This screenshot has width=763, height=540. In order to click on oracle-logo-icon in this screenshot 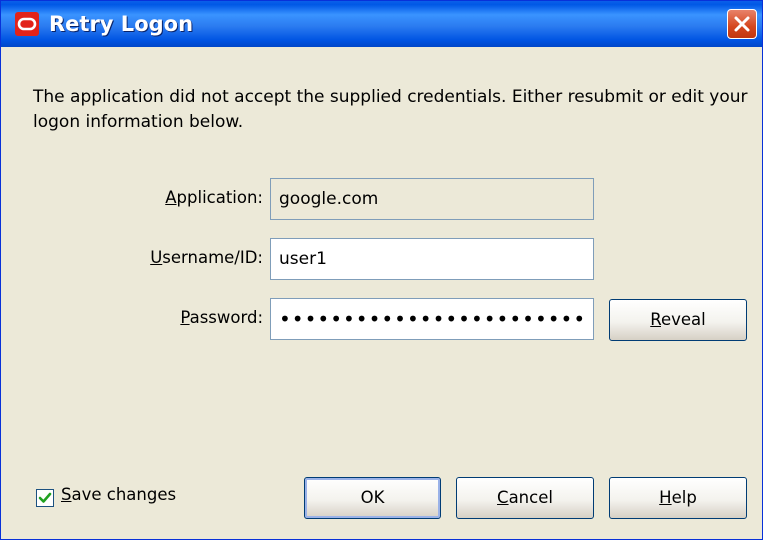, I will do `click(27, 24)`.